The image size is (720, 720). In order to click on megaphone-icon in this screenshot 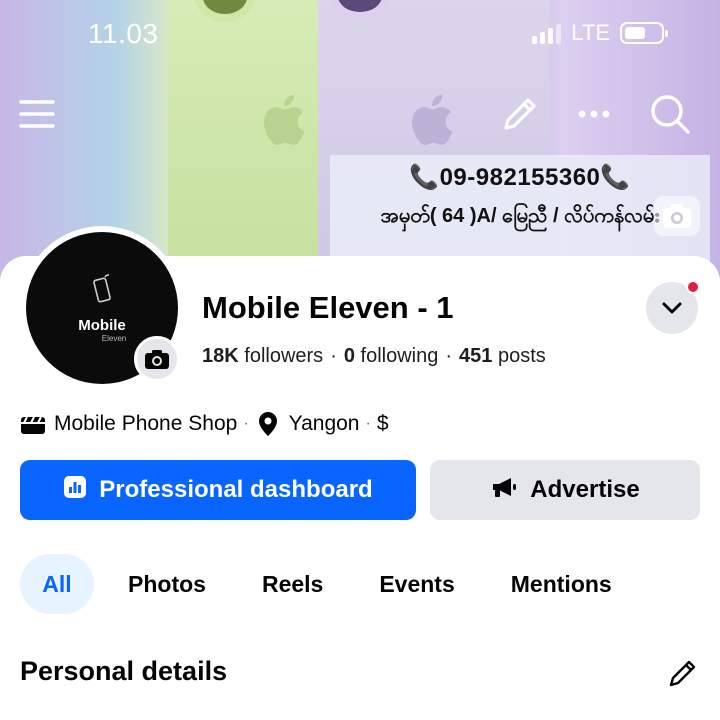, I will do `click(504, 490)`.